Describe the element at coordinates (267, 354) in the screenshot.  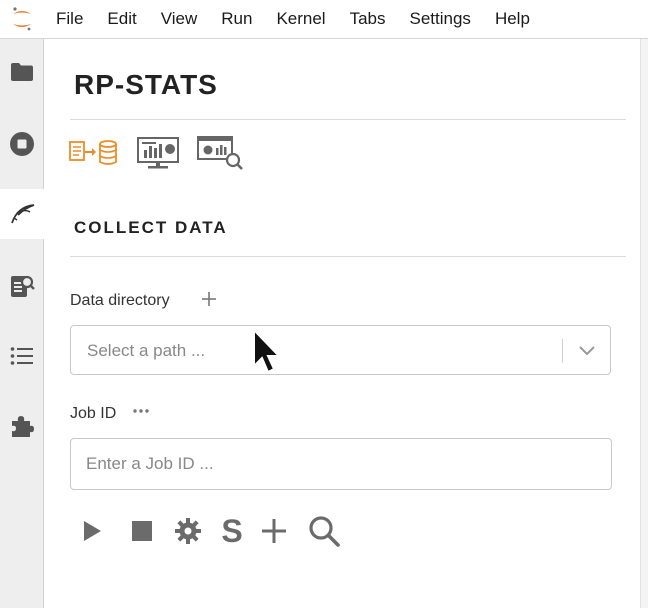
I see `mouse-cursor-icon` at that location.